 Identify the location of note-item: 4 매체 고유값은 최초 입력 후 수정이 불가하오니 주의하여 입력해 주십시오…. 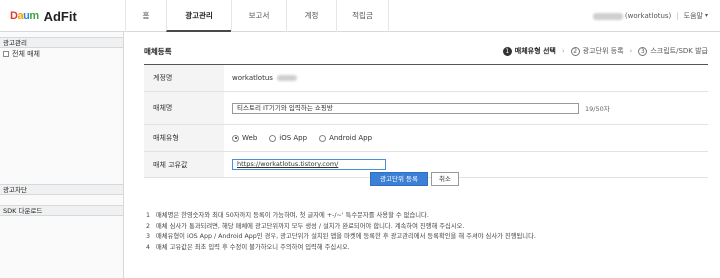
(341, 248).